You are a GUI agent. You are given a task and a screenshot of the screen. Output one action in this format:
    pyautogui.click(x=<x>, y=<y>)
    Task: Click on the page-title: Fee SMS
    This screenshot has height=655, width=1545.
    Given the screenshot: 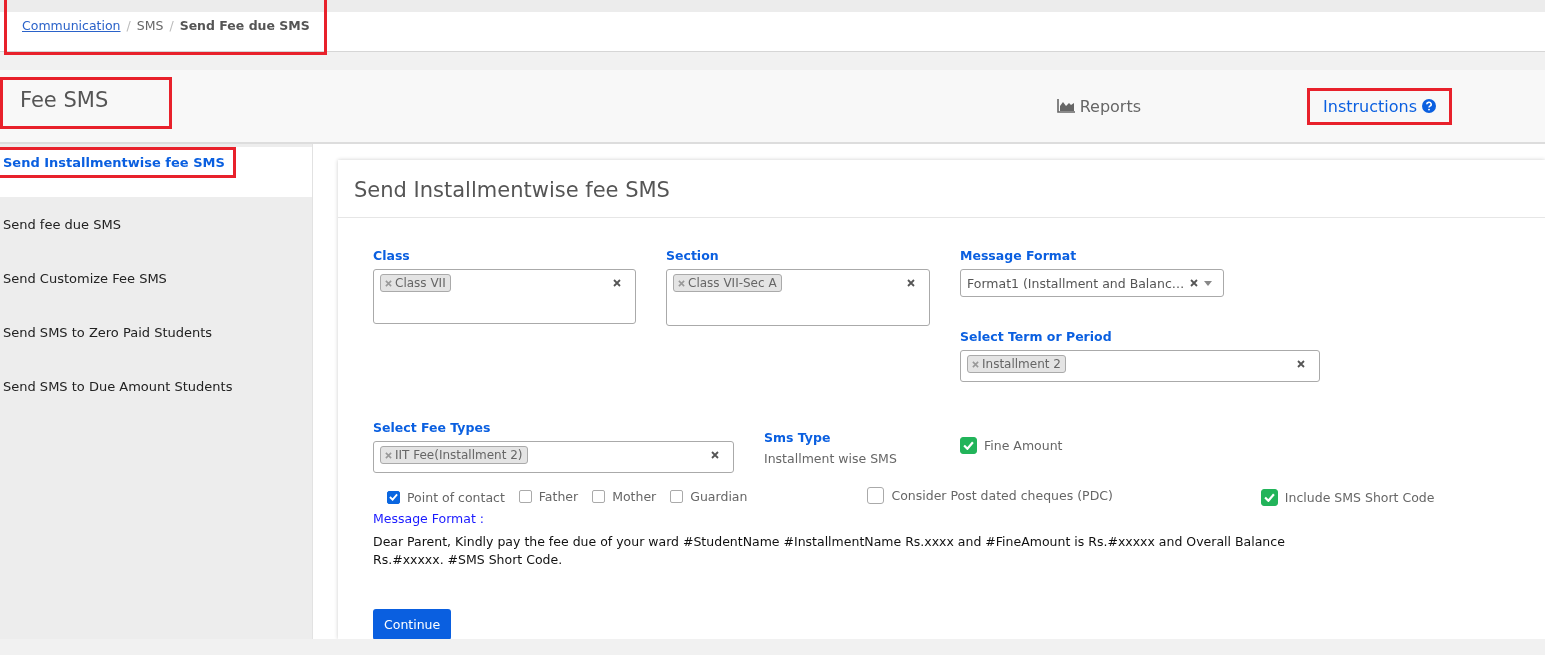 What is the action you would take?
    pyautogui.click(x=86, y=103)
    